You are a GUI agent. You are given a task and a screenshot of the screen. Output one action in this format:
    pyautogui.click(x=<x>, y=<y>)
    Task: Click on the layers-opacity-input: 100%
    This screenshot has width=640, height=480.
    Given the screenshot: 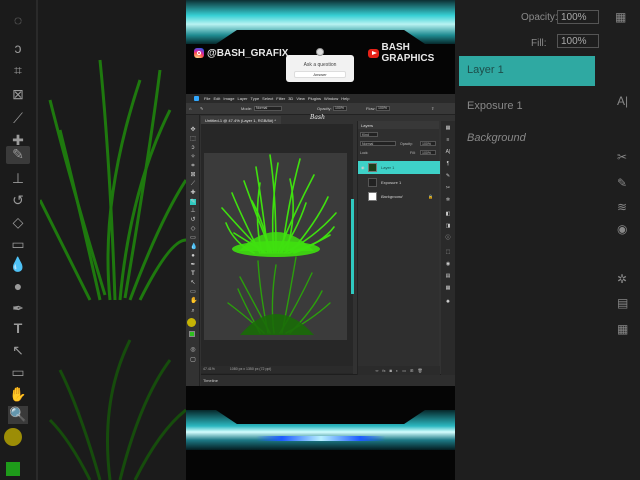 What is the action you would take?
    pyautogui.click(x=428, y=143)
    